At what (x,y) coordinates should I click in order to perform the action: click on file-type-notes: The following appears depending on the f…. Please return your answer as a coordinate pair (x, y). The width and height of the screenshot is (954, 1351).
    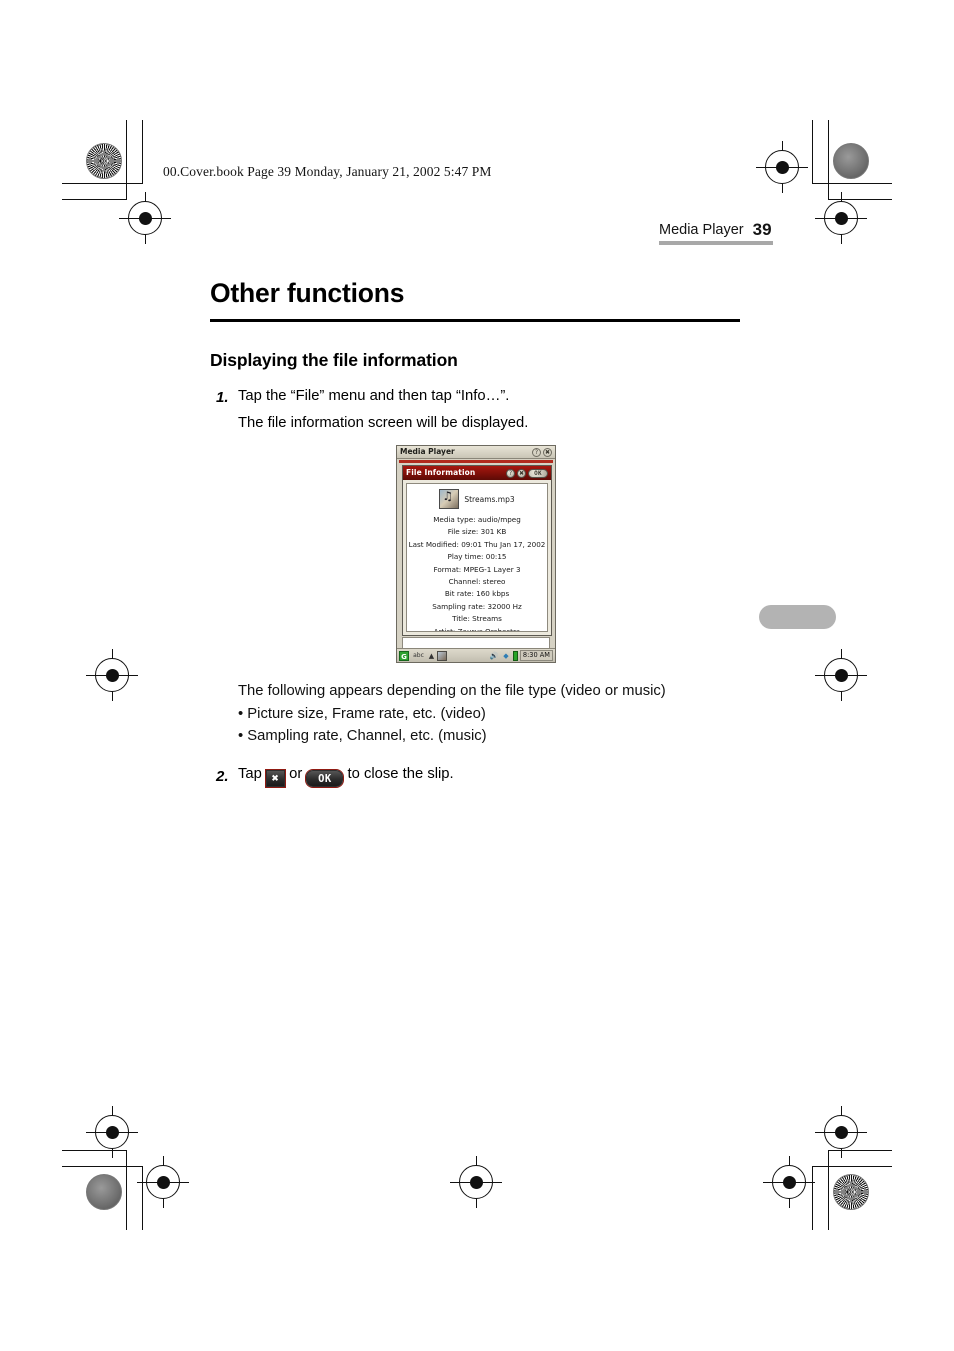
    Looking at the image, I should click on (452, 714).